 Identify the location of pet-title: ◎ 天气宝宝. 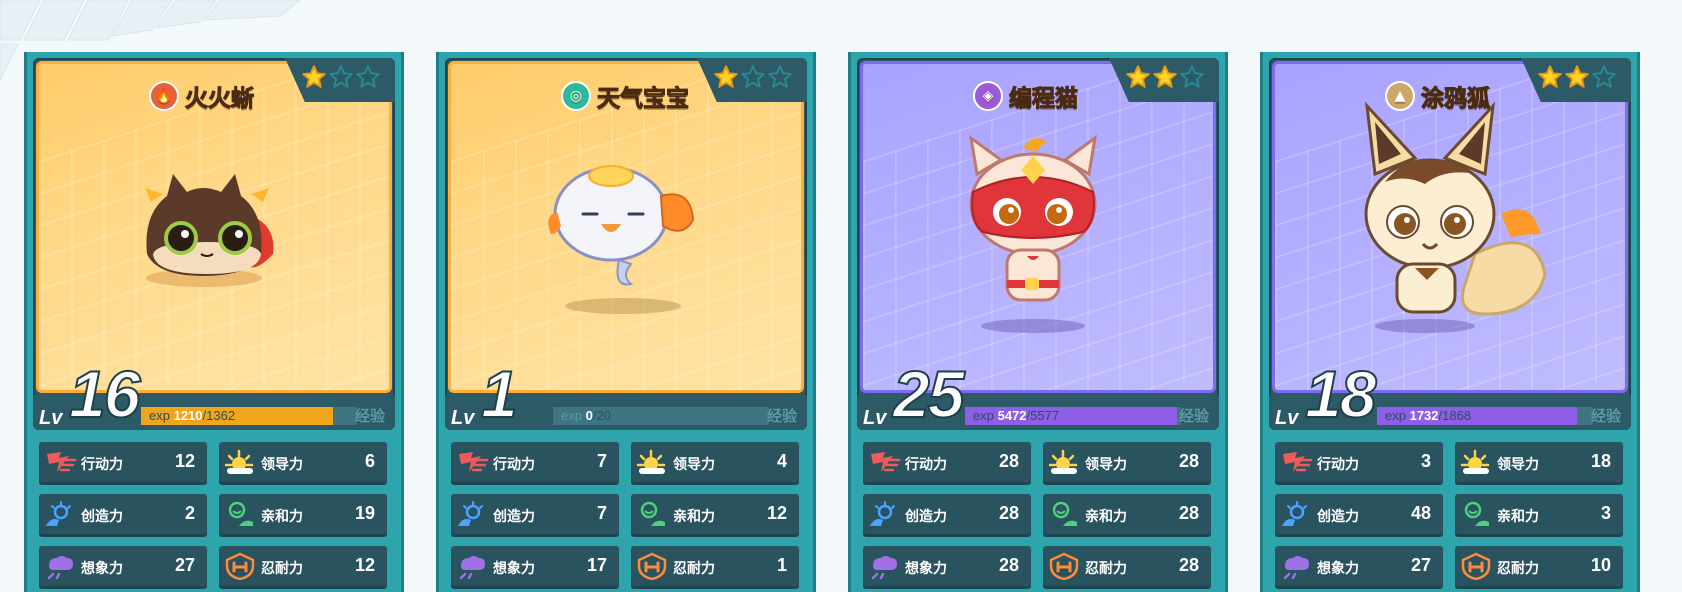
(625, 96).